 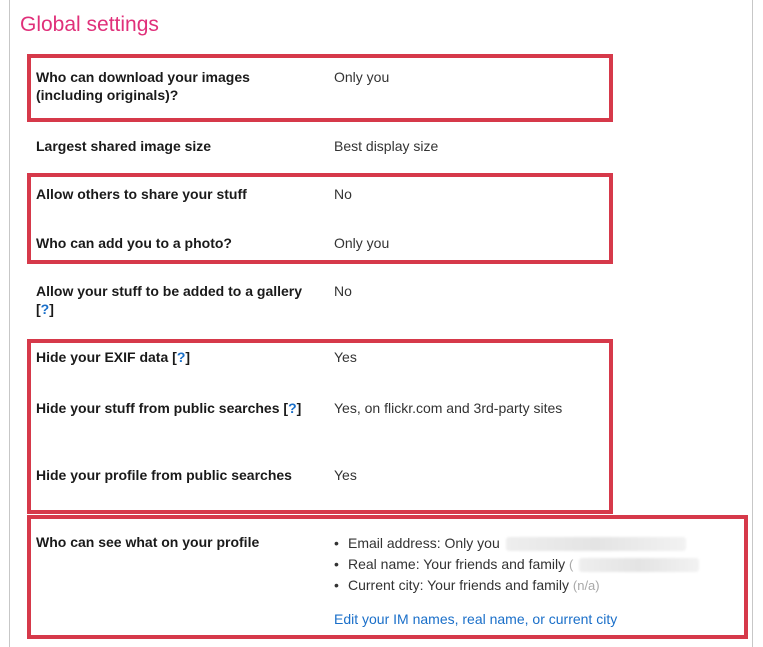 What do you see at coordinates (164, 475) in the screenshot?
I see `setting-label-profile-search: Hide your profile from public searches` at bounding box center [164, 475].